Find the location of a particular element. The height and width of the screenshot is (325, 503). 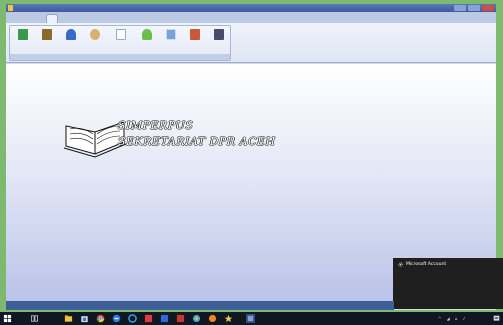

window-controls is located at coordinates (474, 8).